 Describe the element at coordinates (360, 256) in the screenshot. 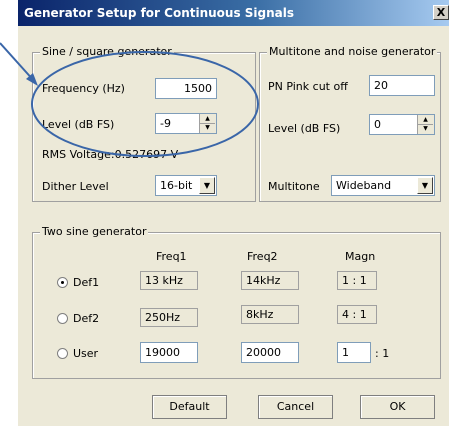

I see `col-magn-header: Magn` at that location.